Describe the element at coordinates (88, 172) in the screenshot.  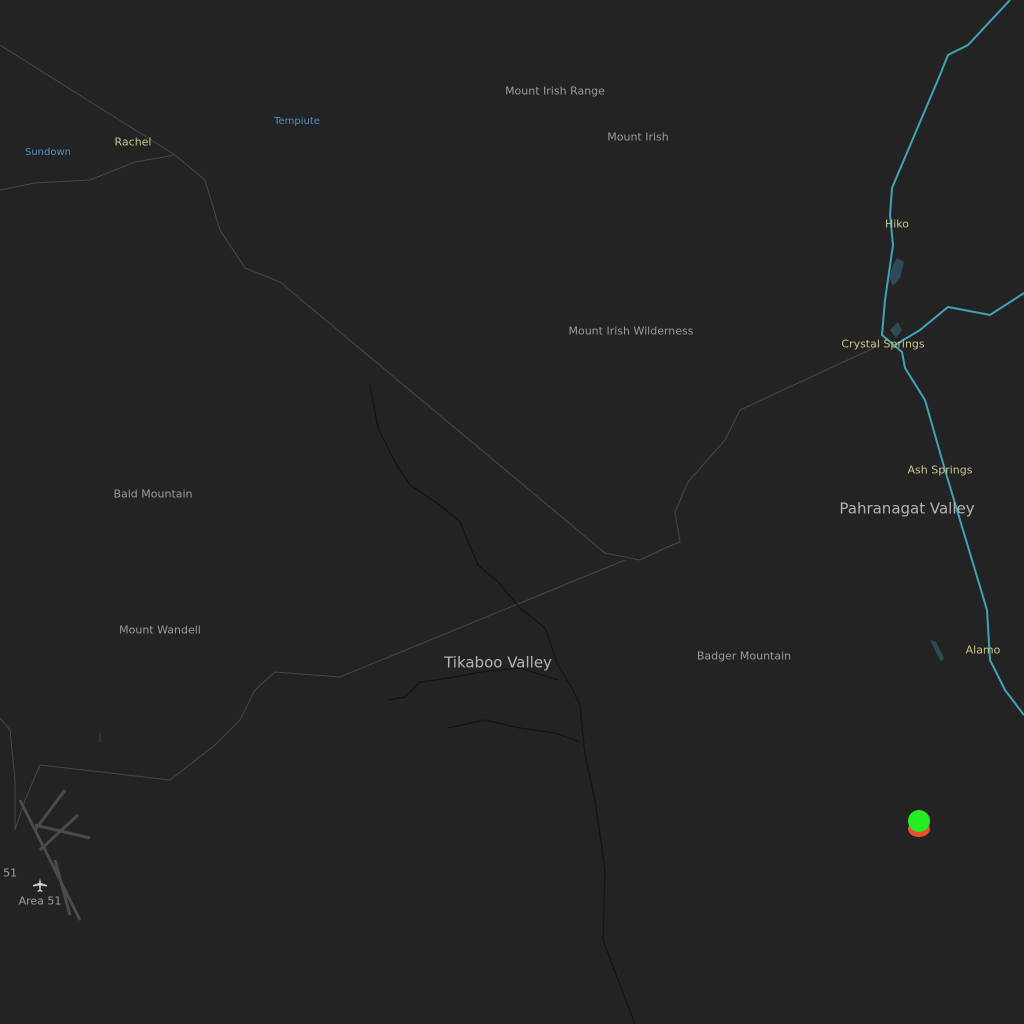
I see `road-rachel-west` at that location.